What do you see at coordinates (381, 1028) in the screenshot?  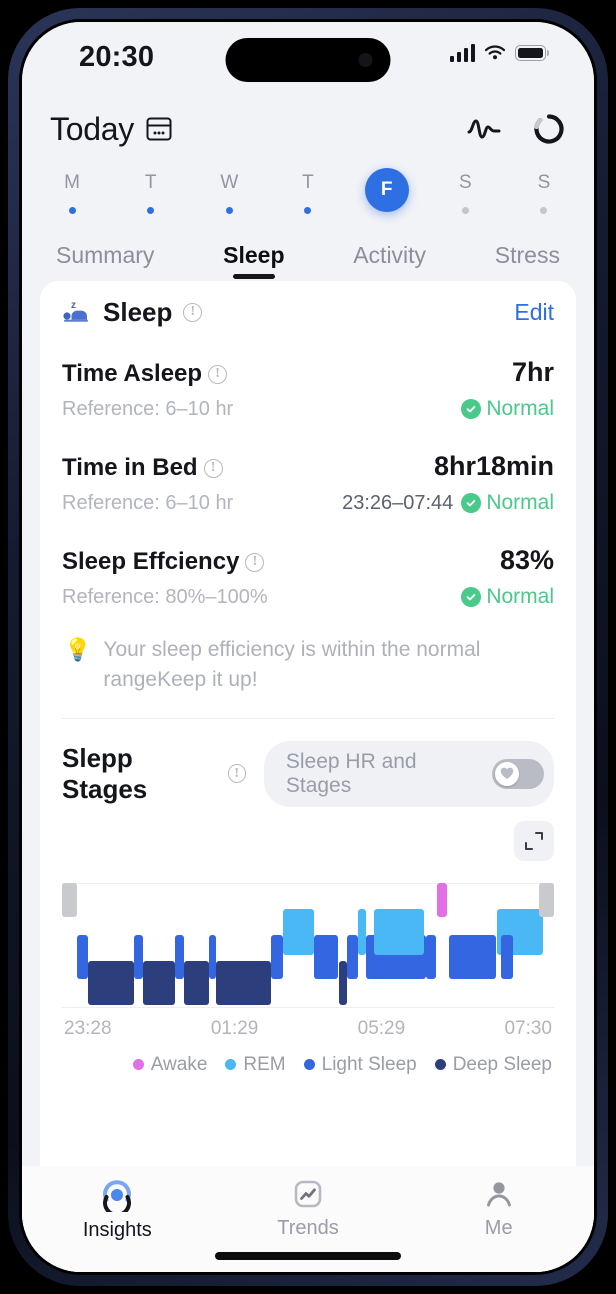 I see `x-tick: 05:29` at bounding box center [381, 1028].